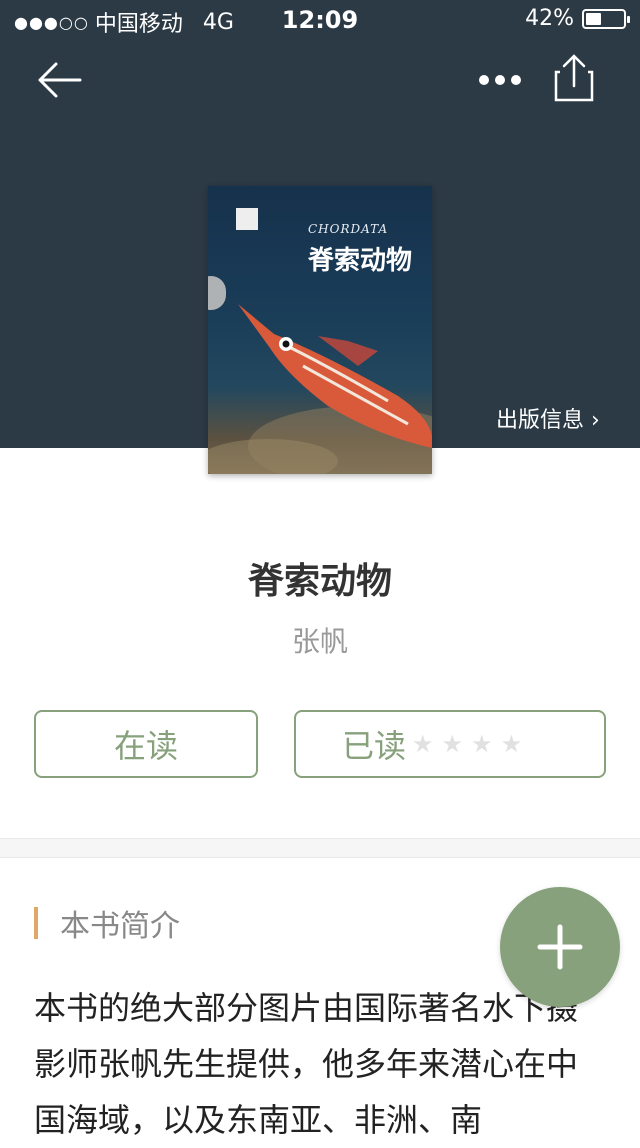  I want to click on intro-heading: 本书简介, so click(107, 924).